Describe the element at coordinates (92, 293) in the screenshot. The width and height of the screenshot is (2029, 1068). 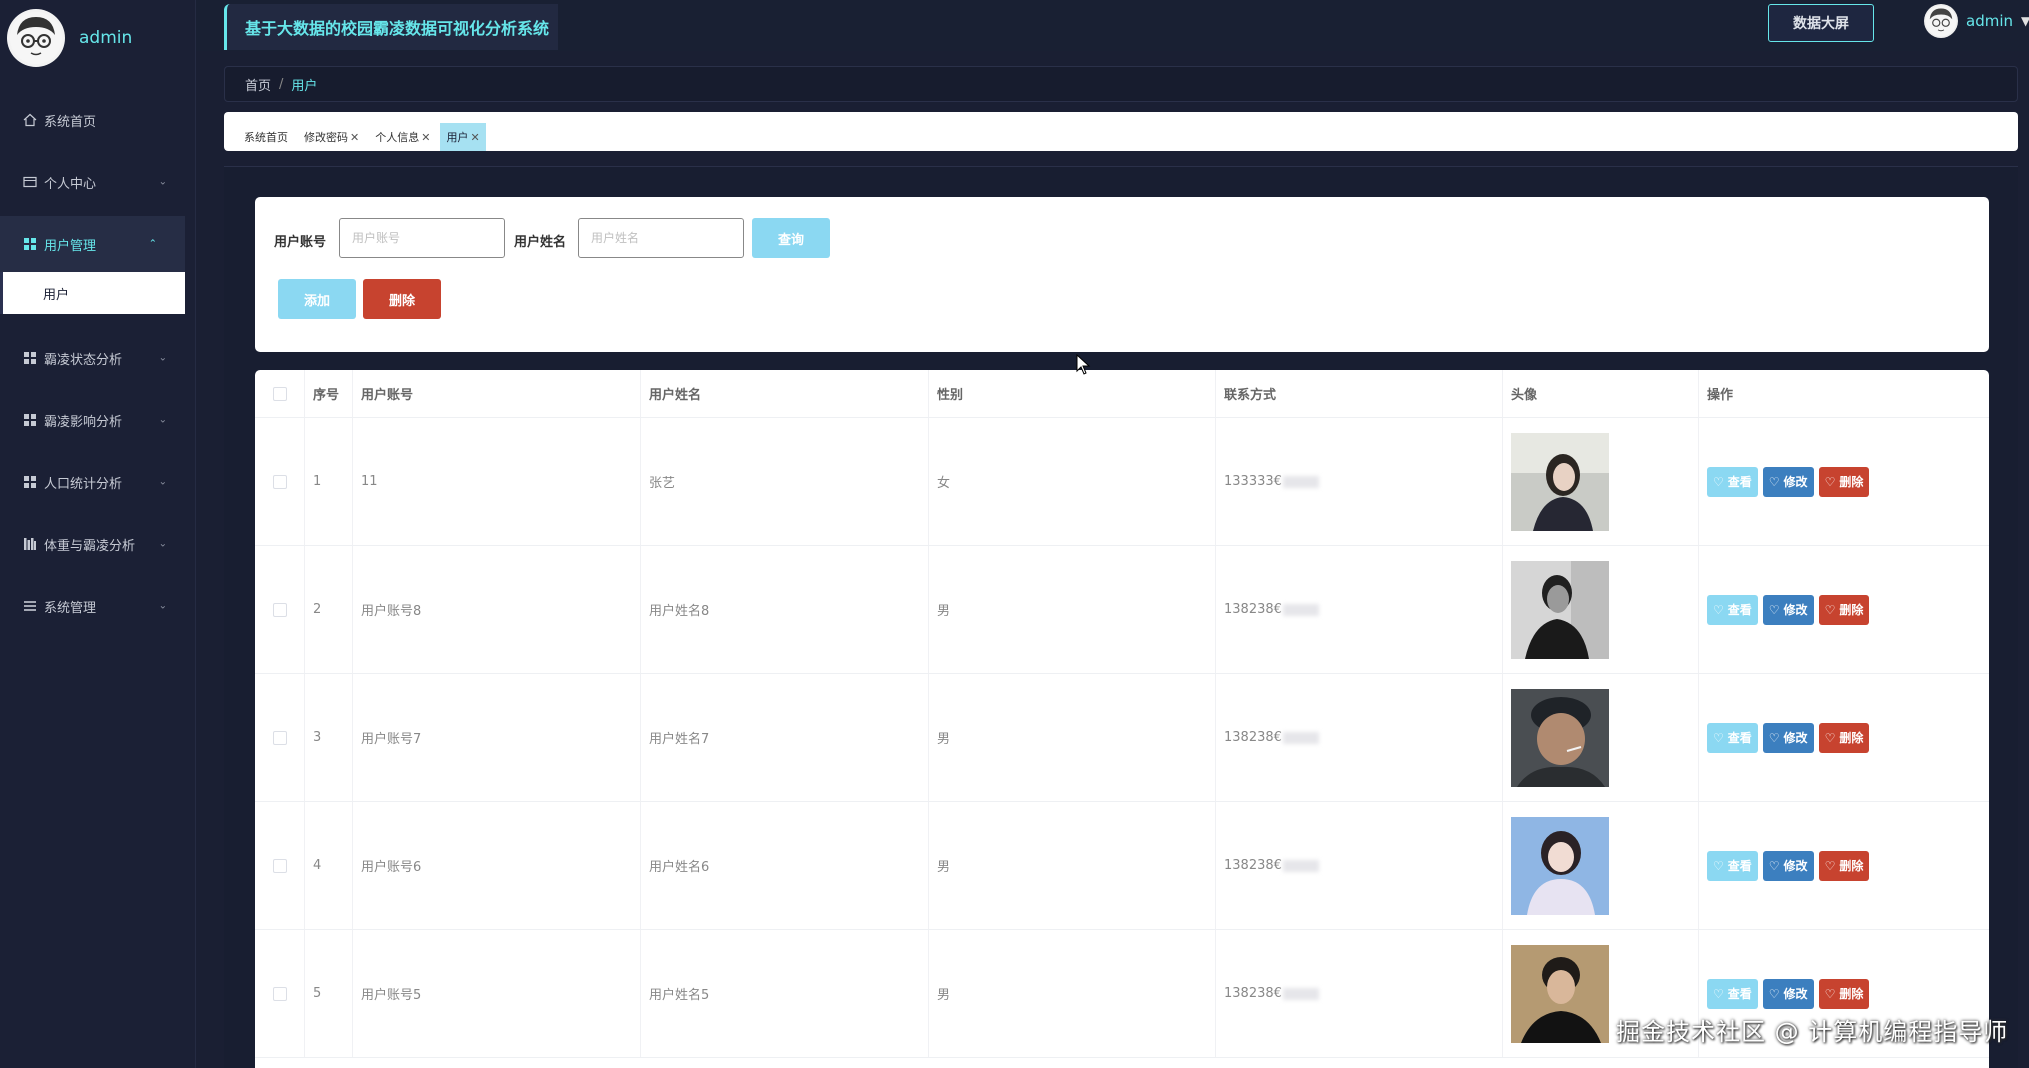
I see `sidebar-subitem-user: 用户` at that location.